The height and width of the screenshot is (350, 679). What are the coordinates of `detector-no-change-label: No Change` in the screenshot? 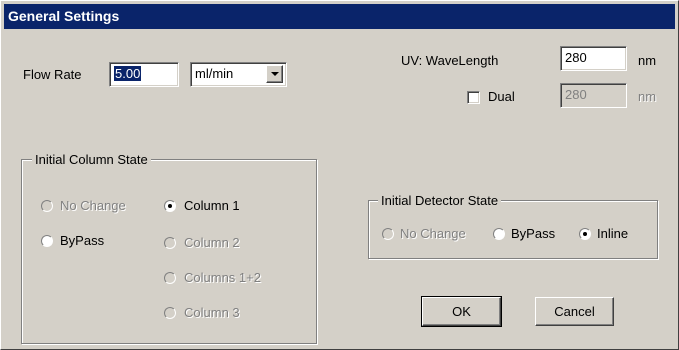 It's located at (433, 233).